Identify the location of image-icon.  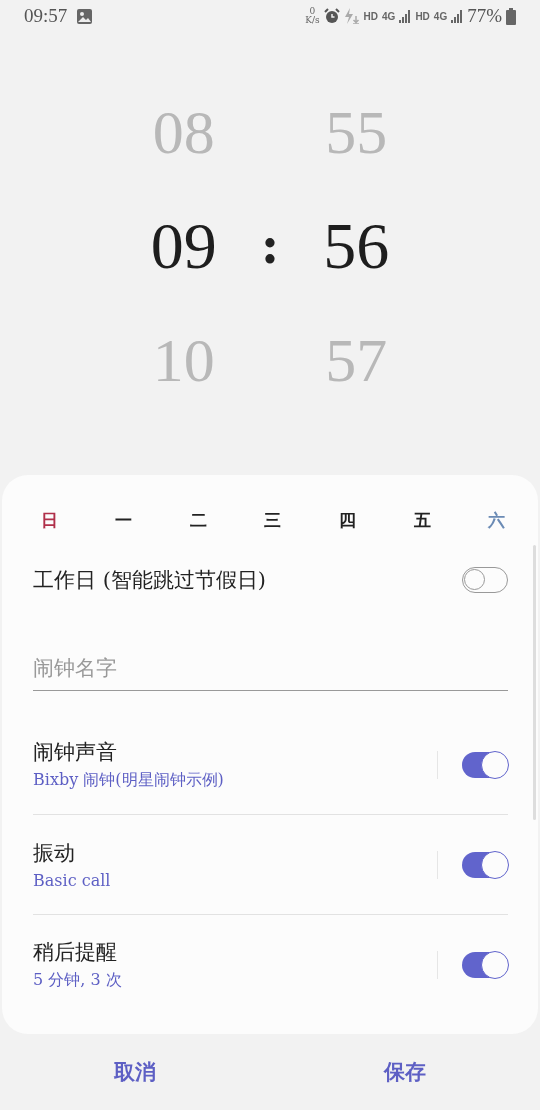
(85, 16).